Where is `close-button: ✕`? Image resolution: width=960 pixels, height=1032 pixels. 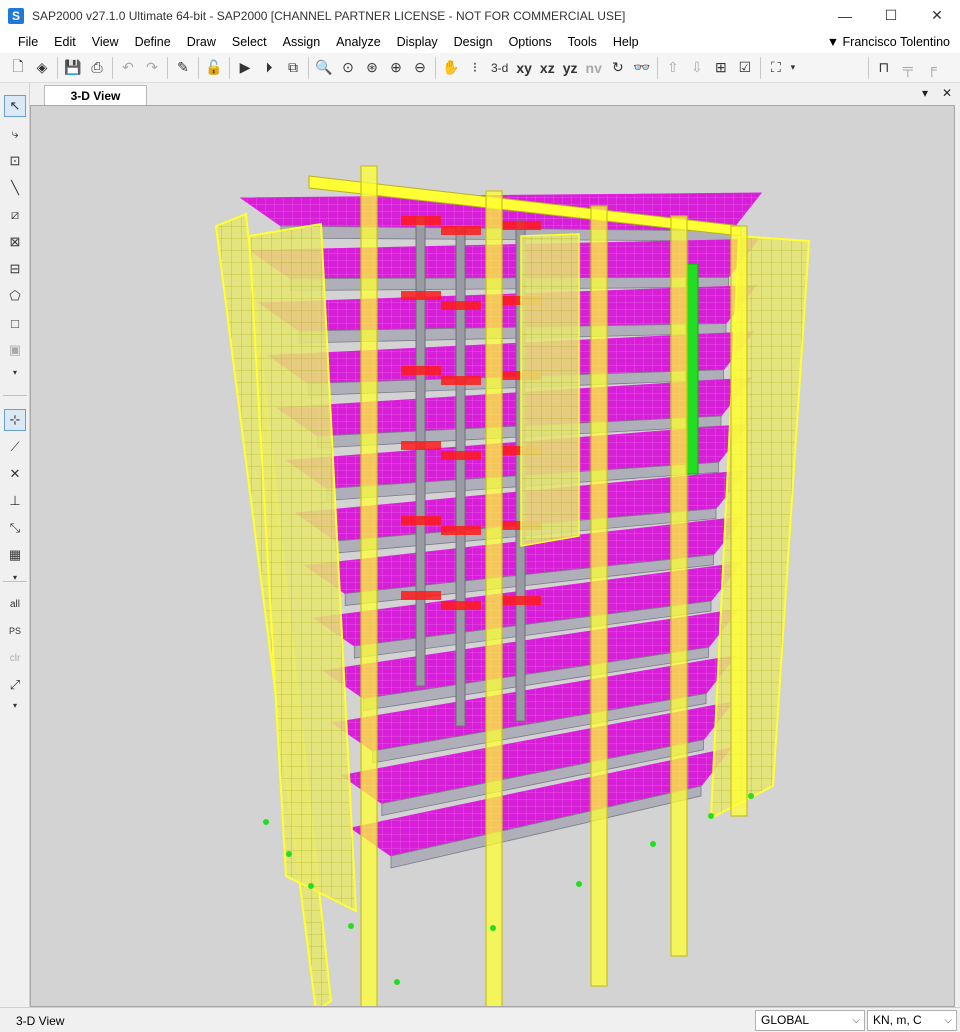
close-button: ✕ is located at coordinates (937, 15).